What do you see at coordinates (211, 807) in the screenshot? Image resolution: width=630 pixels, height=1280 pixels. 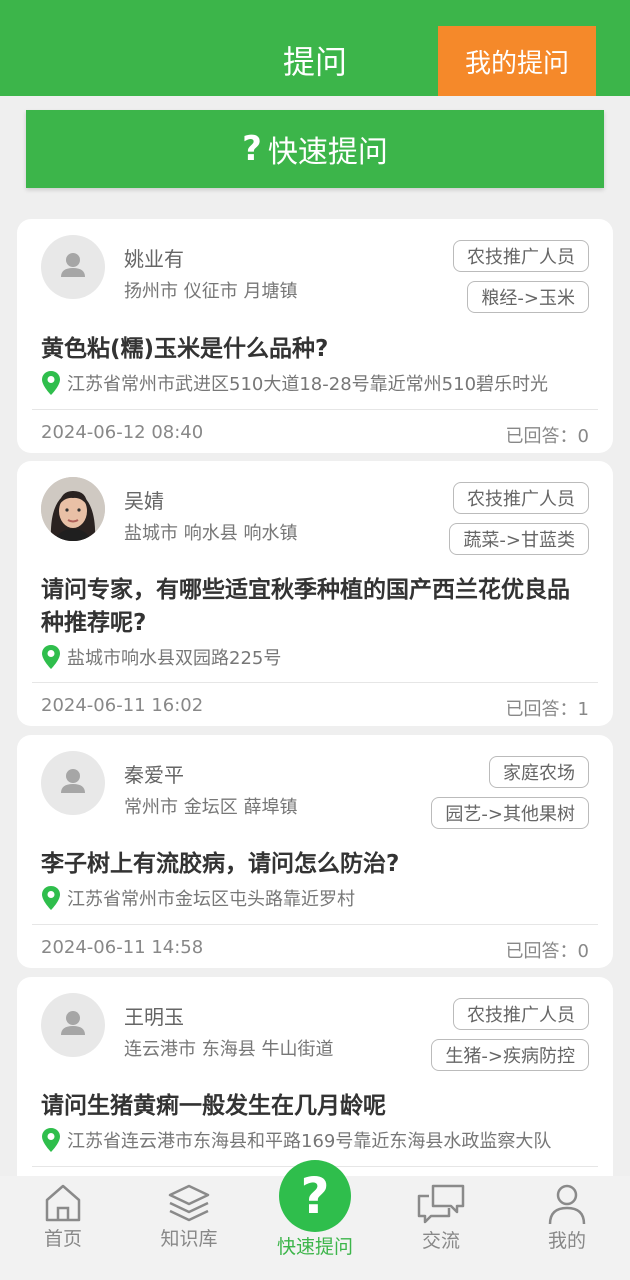 I see `user-region: 常州市 金坛区 薛埠镇` at bounding box center [211, 807].